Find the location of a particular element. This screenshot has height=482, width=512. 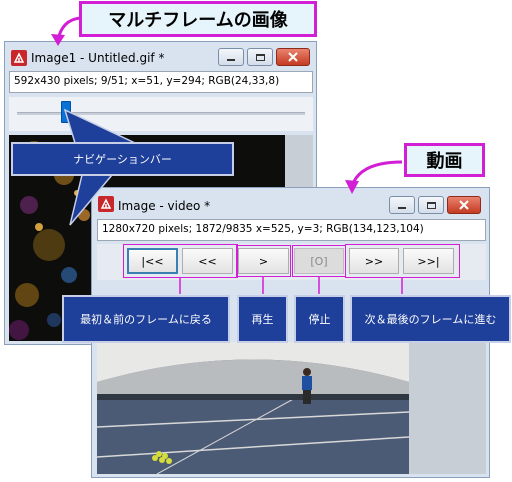

callout-pointer-navbar is located at coordinates (99, 167).